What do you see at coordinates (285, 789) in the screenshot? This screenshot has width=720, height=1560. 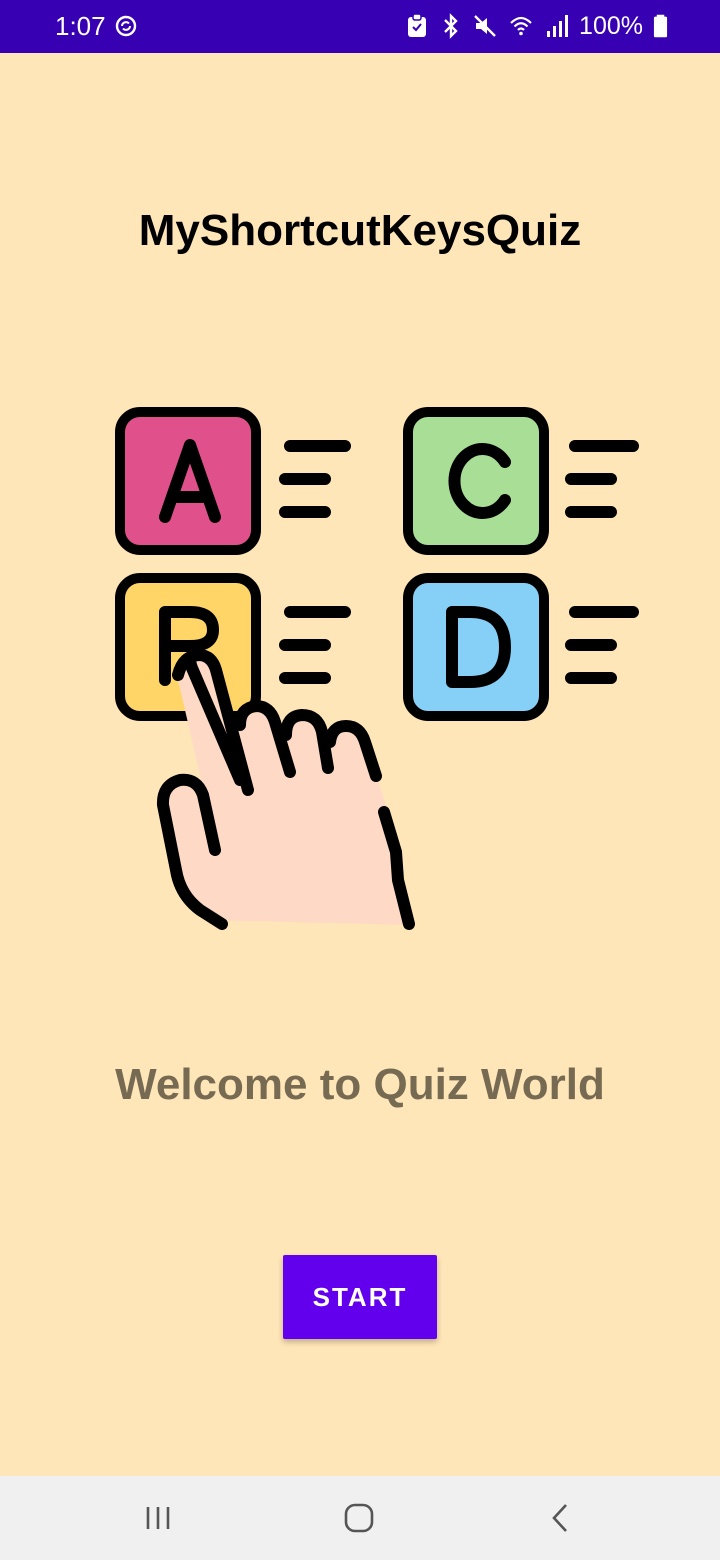 I see `pointing-hand` at bounding box center [285, 789].